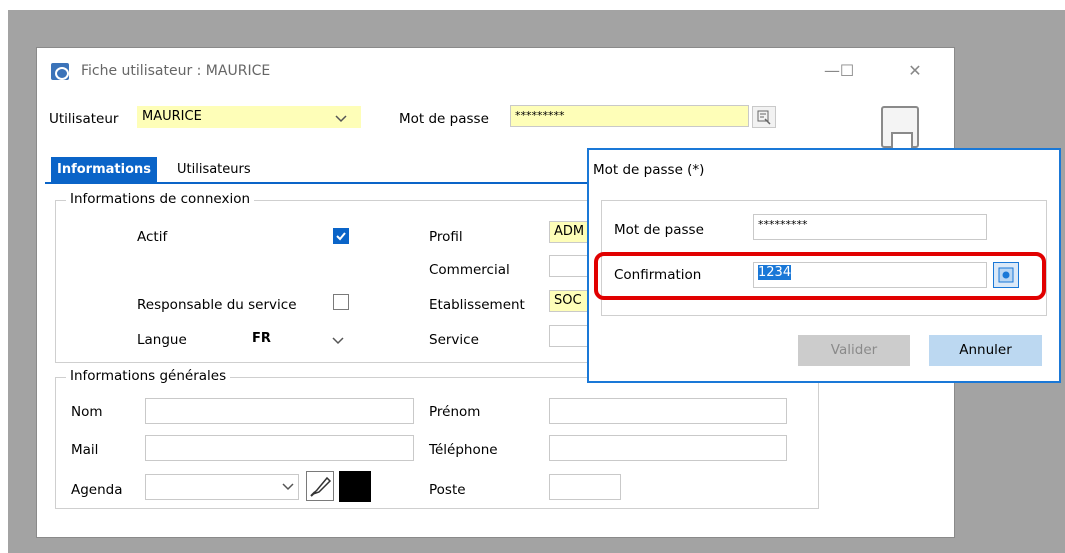  What do you see at coordinates (444, 119) in the screenshot?
I see `password-label: Mot de passe` at bounding box center [444, 119].